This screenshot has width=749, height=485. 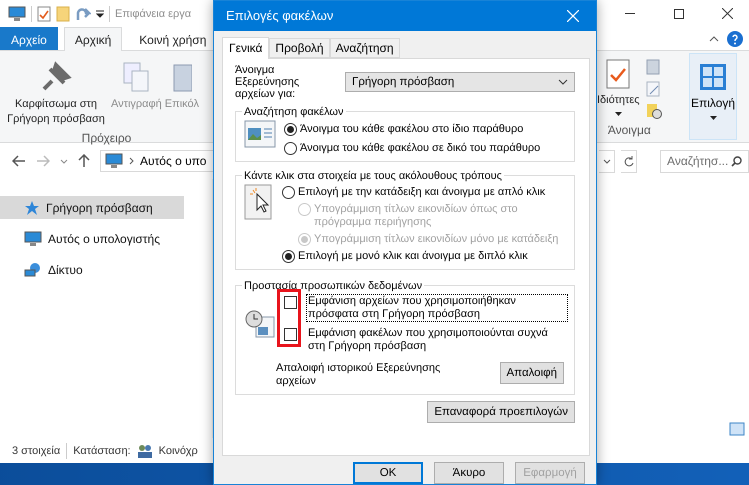 What do you see at coordinates (100, 14) in the screenshot?
I see `dropdown-icon` at bounding box center [100, 14].